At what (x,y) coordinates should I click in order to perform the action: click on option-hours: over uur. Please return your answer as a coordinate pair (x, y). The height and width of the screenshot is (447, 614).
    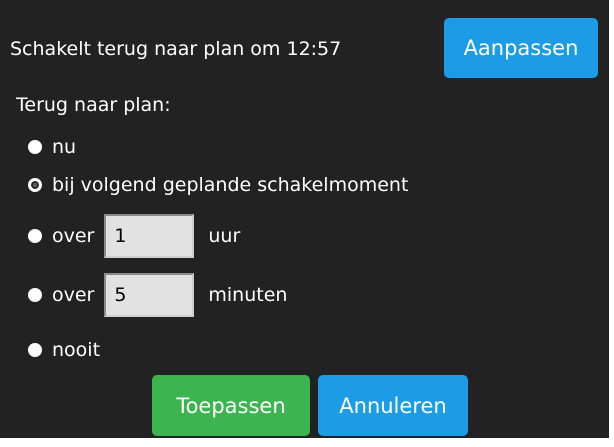
    Looking at the image, I should click on (134, 236).